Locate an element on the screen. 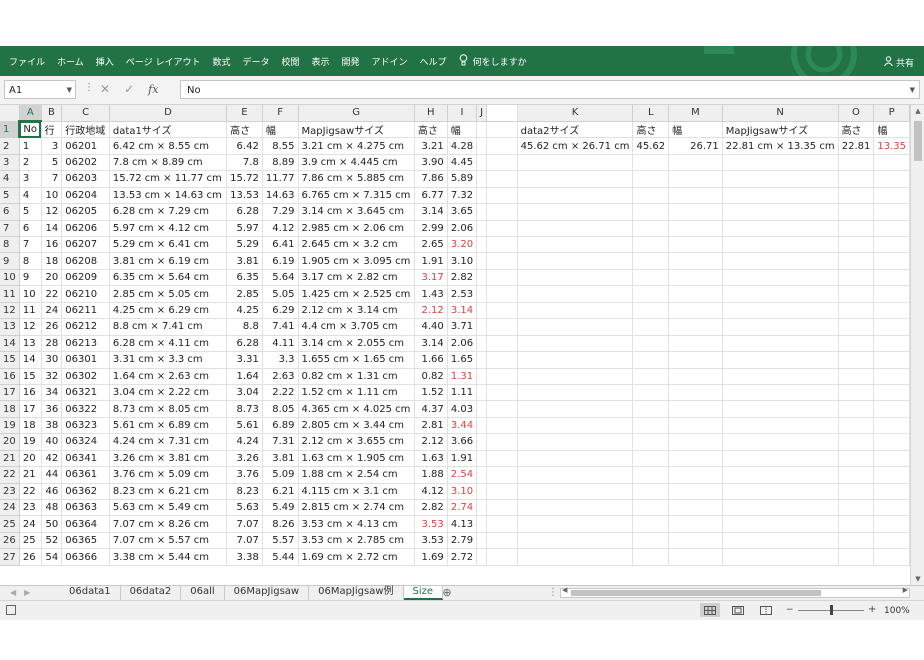  cell: 4.11 is located at coordinates (280, 344).